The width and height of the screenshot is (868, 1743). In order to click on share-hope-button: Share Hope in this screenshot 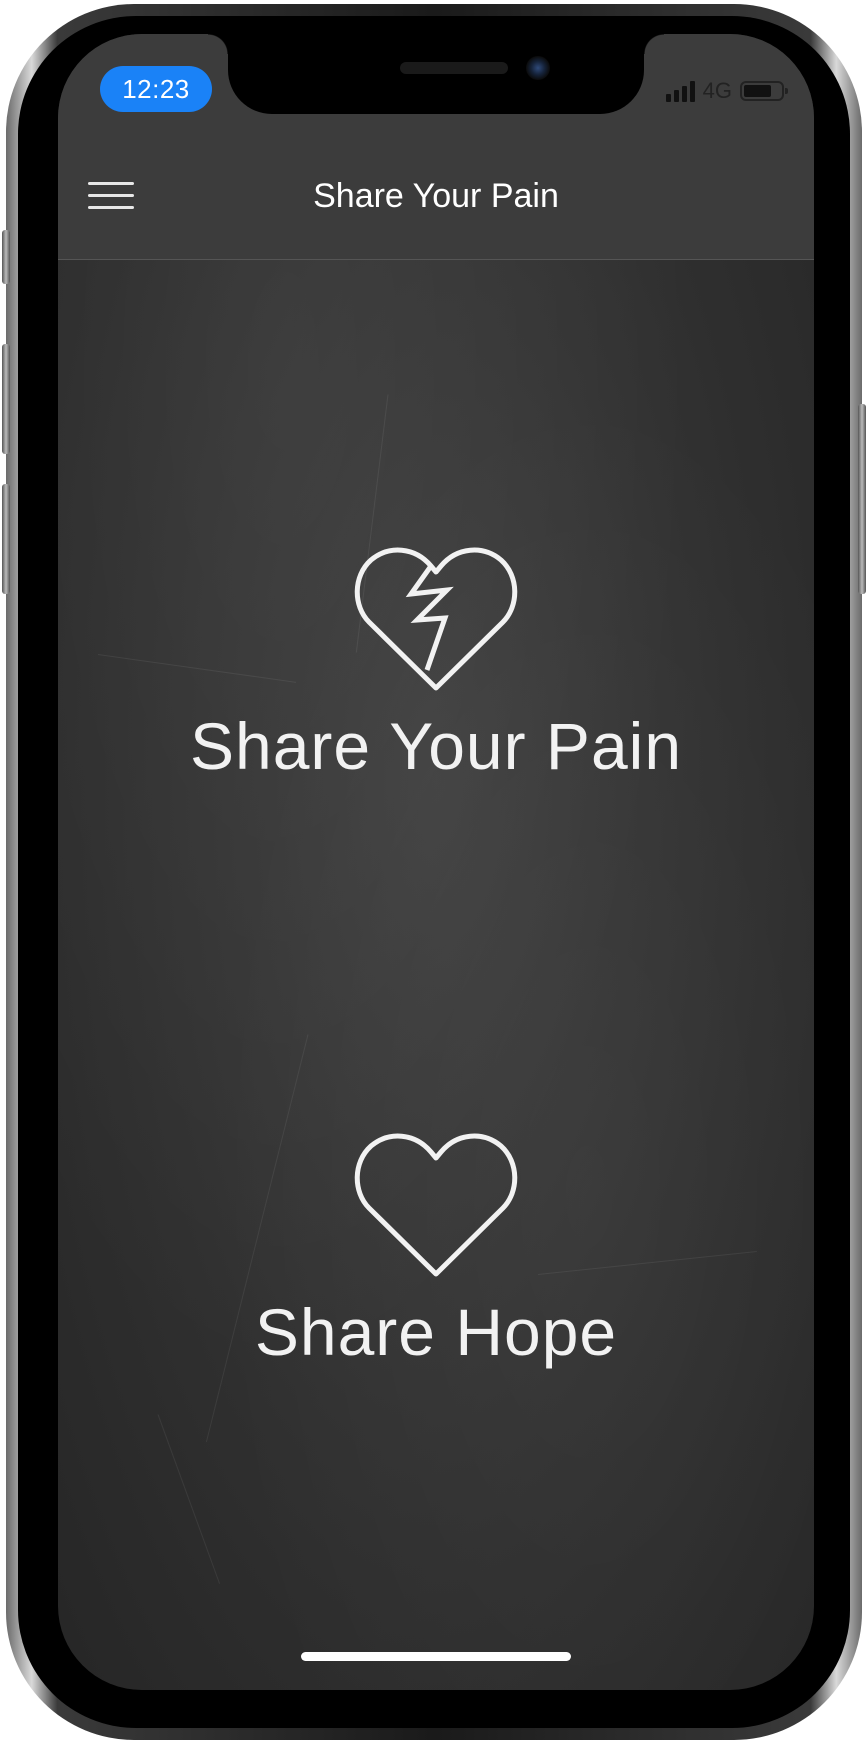, I will do `click(436, 1250)`.